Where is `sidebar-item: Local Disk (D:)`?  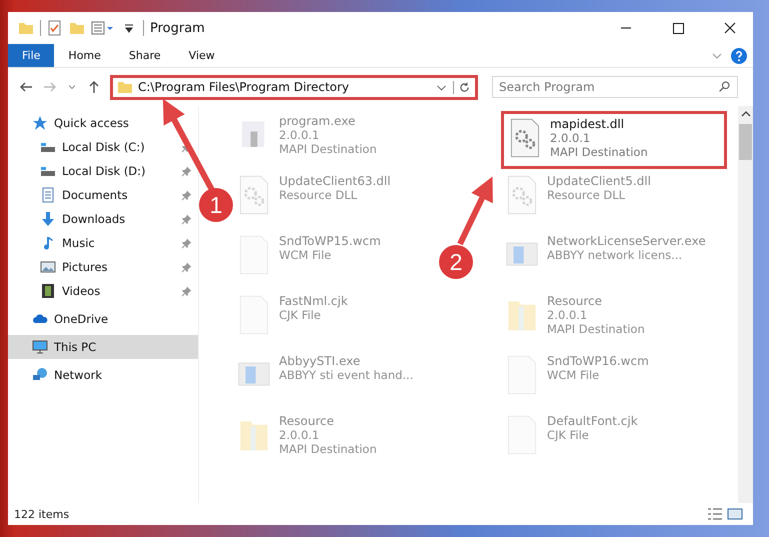 sidebar-item: Local Disk (D:) is located at coordinates (103, 171).